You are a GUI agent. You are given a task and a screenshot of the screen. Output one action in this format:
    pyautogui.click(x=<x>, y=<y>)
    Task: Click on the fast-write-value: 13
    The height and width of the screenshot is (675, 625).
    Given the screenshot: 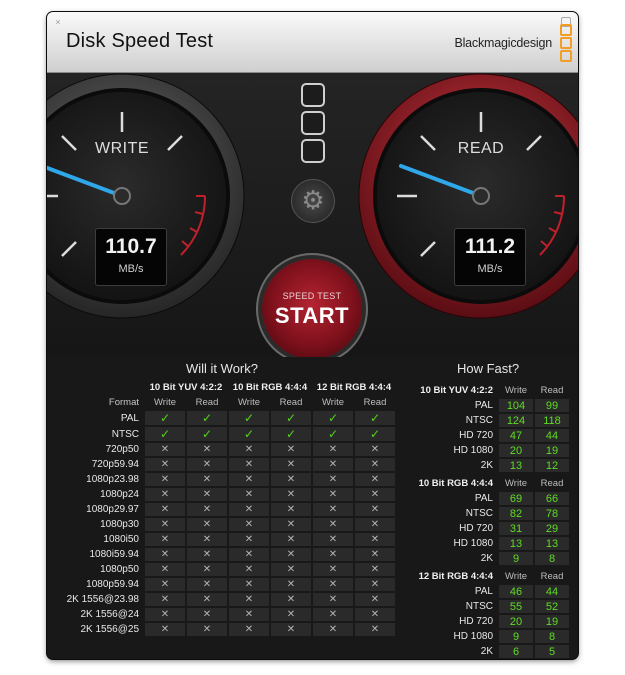 What is the action you would take?
    pyautogui.click(x=516, y=543)
    